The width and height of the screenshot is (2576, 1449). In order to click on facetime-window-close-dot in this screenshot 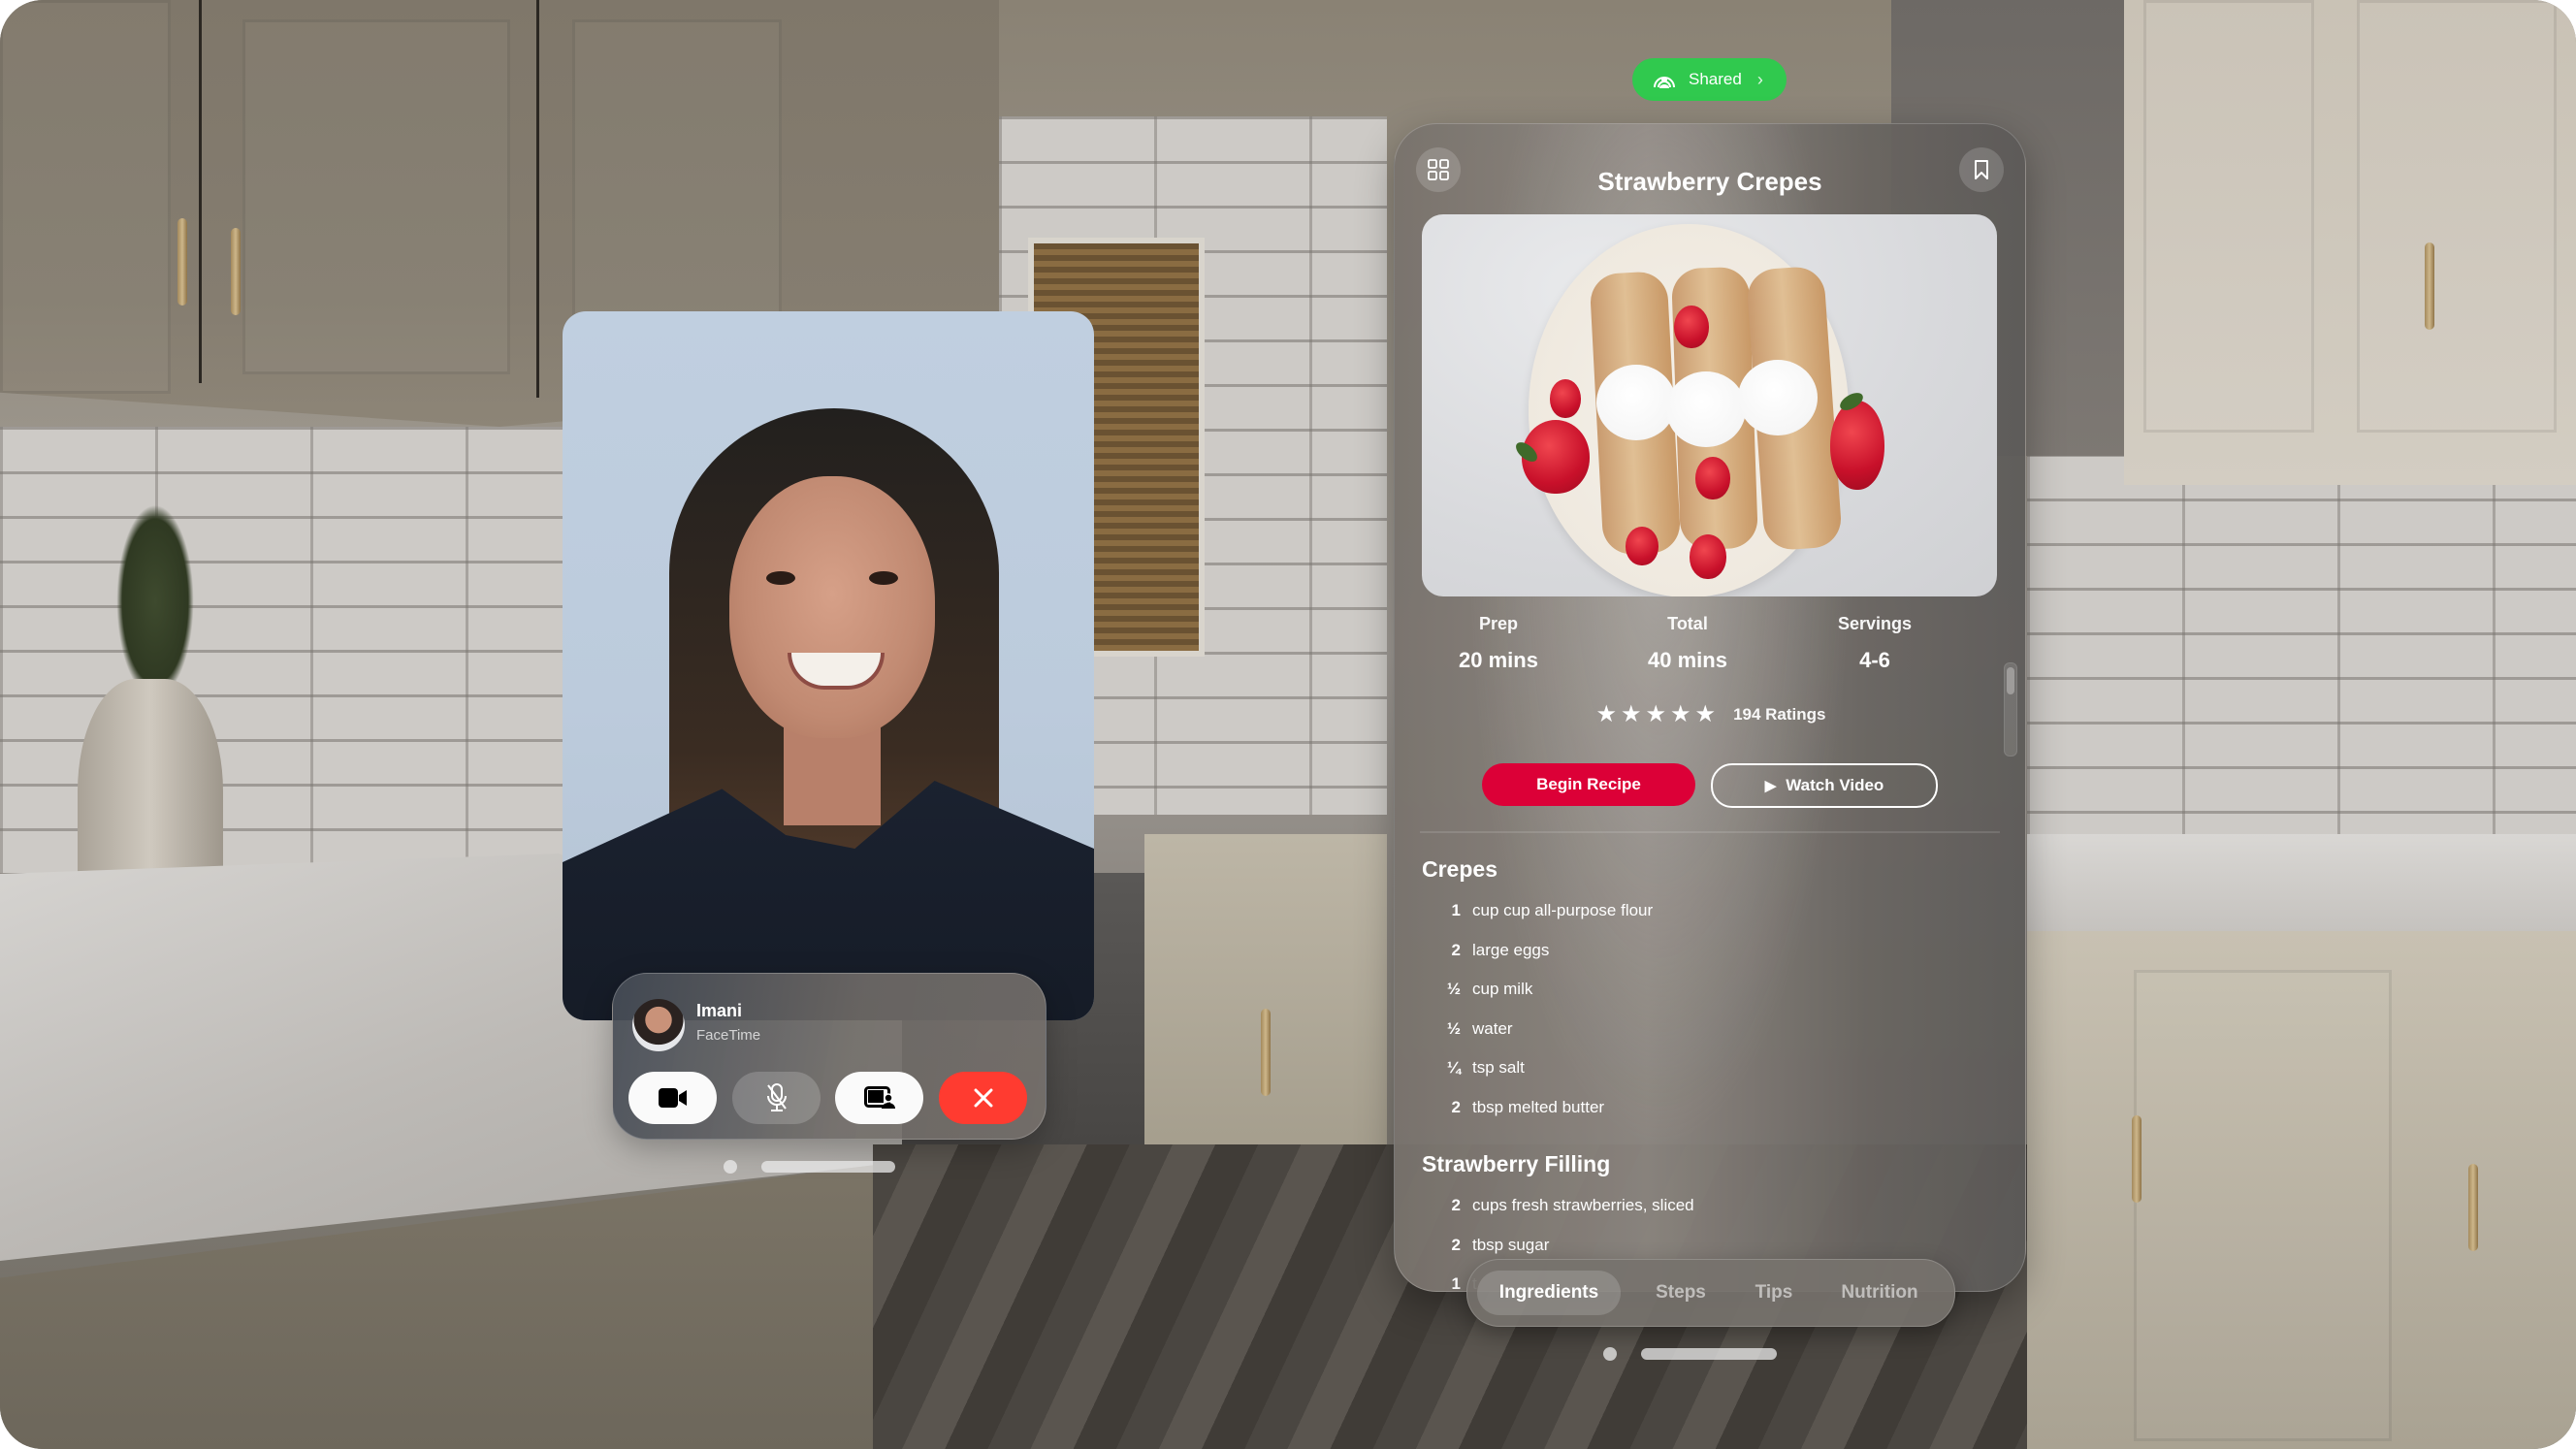, I will do `click(730, 1167)`.